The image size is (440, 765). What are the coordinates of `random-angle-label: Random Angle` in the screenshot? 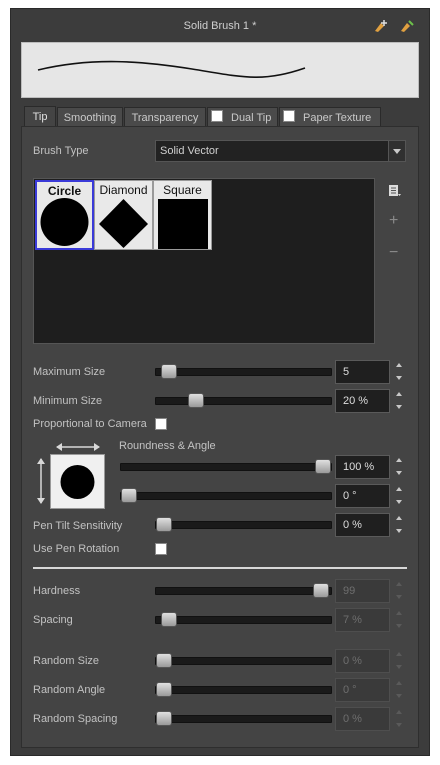 It's located at (69, 690).